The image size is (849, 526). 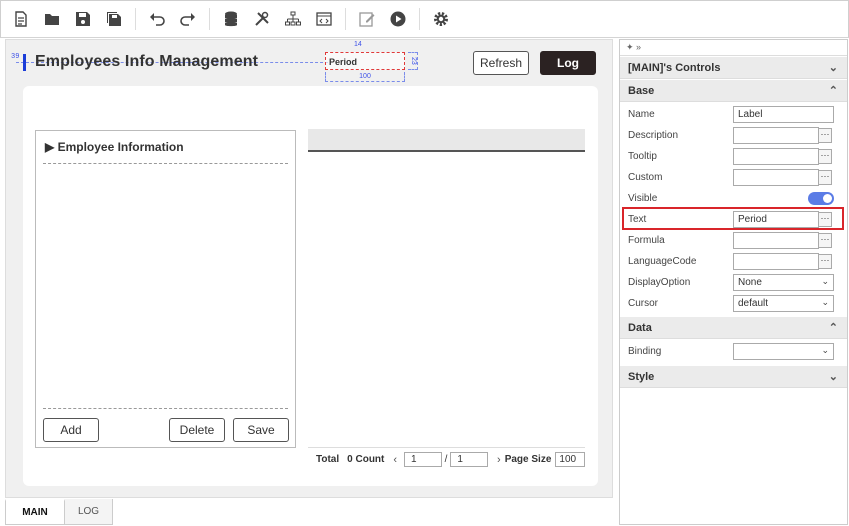 I want to click on name-label: Name, so click(x=641, y=114).